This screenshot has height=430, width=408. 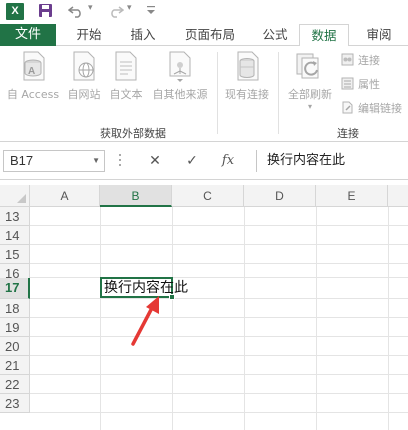 I want to click on existing-connections-button: 现有连接, so click(x=247, y=76).